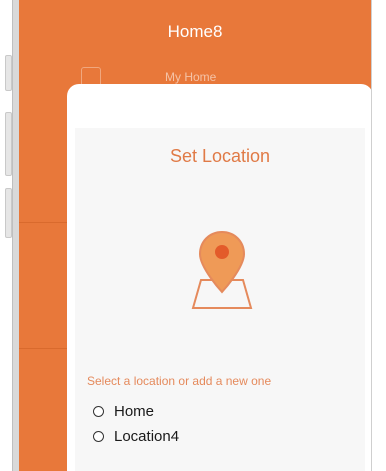 The image size is (386, 471). What do you see at coordinates (179, 381) in the screenshot?
I see `location-prompt: Select a location or add a new one` at bounding box center [179, 381].